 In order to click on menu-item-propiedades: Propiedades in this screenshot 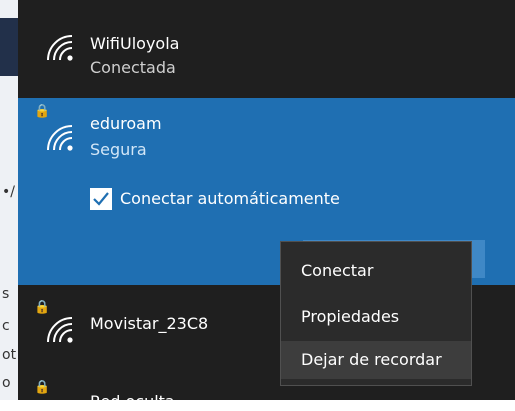, I will do `click(376, 317)`.